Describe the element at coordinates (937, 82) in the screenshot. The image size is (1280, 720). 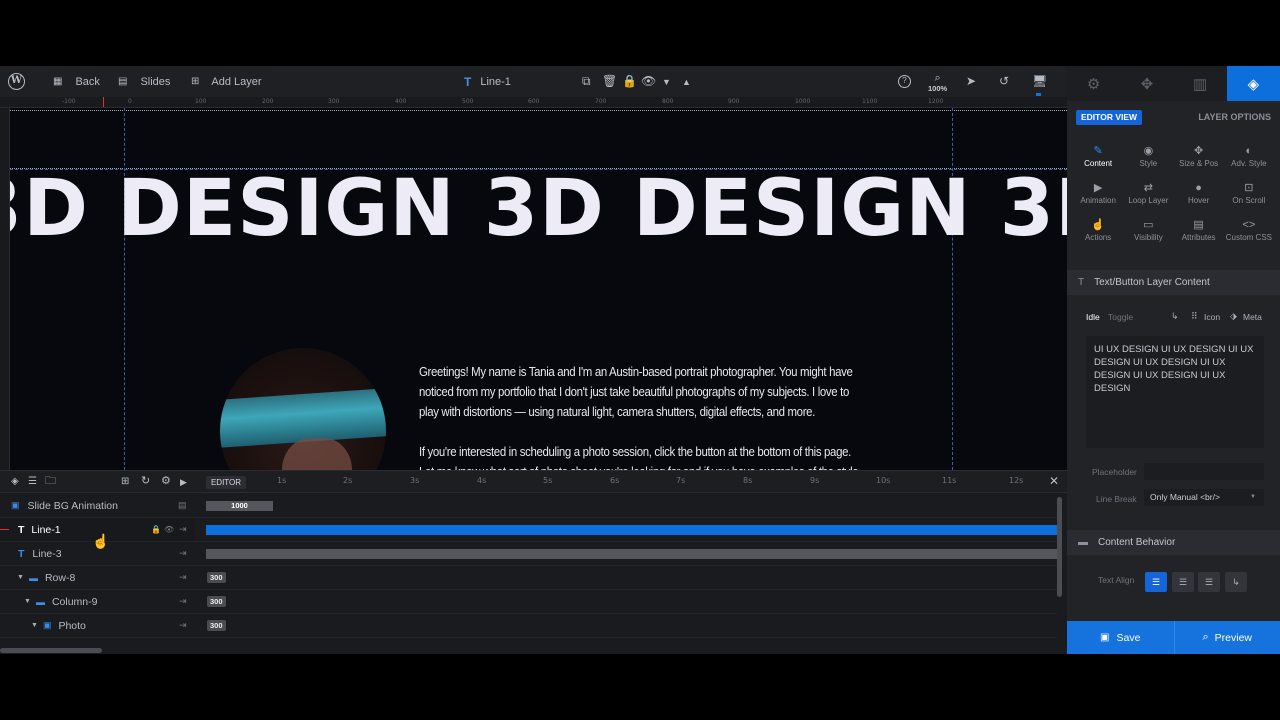
I see `zoom-control: ⌕ 100%` at that location.